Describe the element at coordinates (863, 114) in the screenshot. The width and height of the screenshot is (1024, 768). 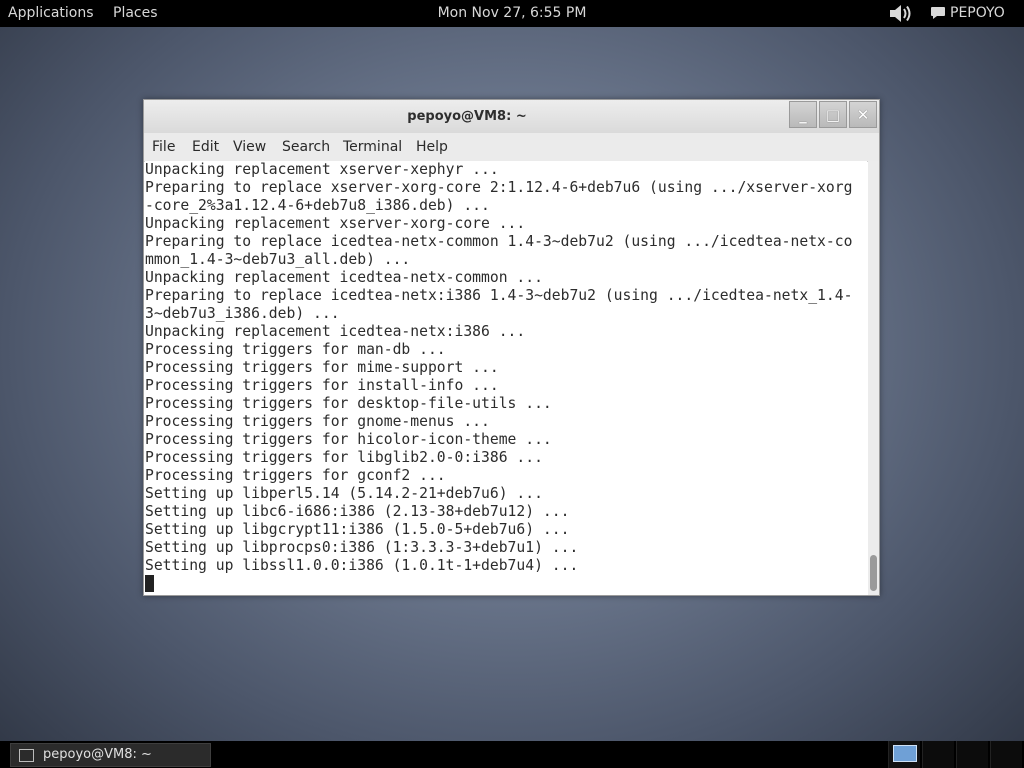
I see `close-button: ✕` at that location.